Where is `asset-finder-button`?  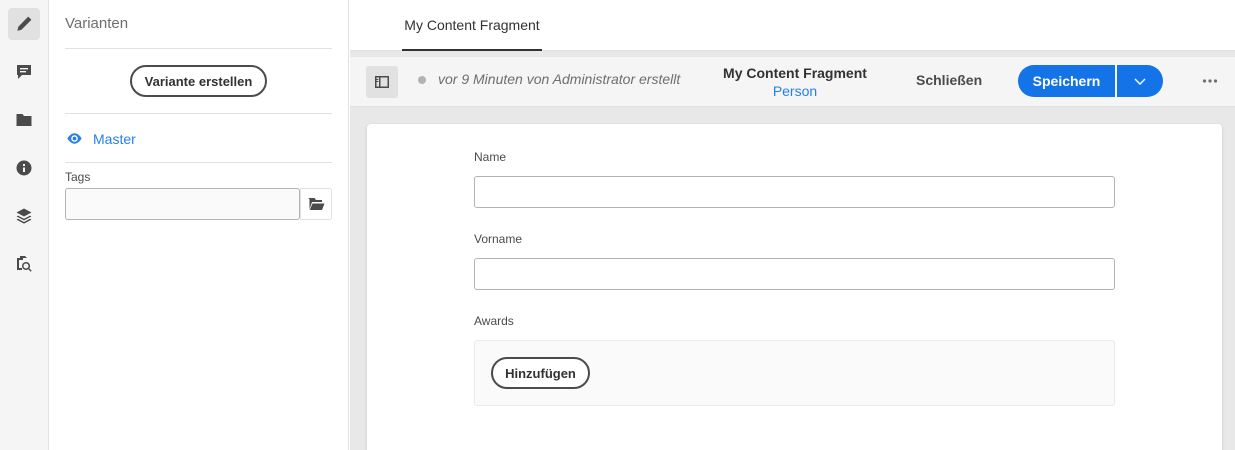
asset-finder-button is located at coordinates (24, 264).